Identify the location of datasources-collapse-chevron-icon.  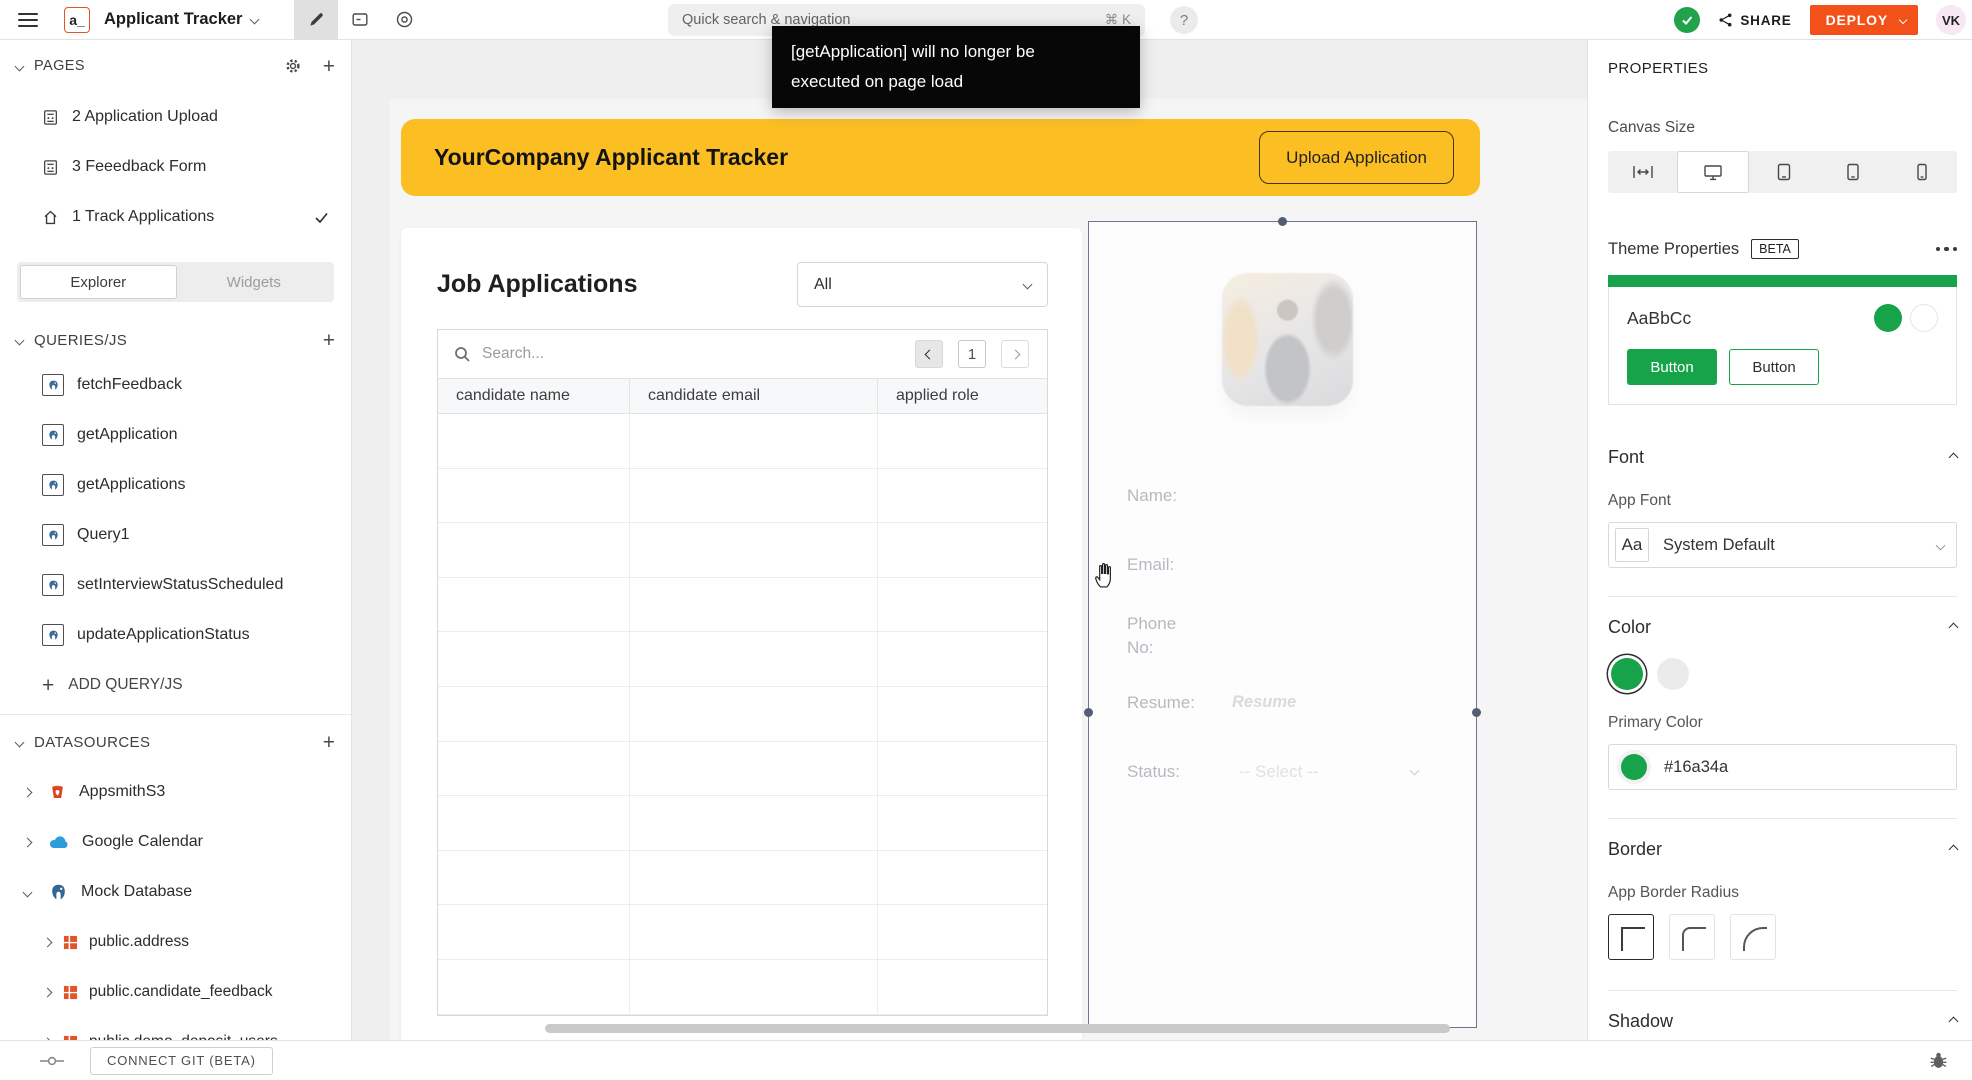
(19, 742).